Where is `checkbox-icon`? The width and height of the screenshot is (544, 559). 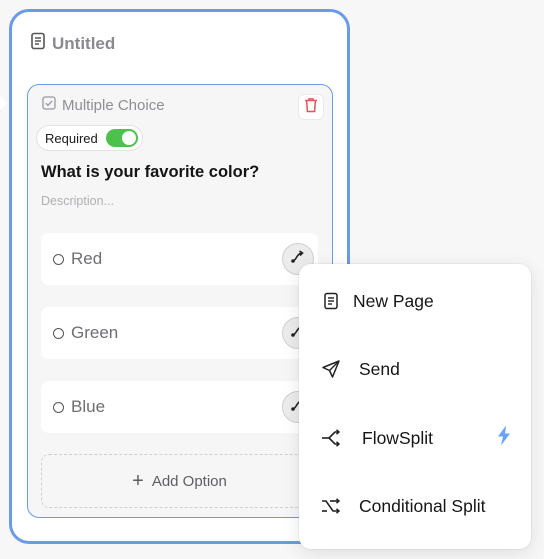 checkbox-icon is located at coordinates (49, 105).